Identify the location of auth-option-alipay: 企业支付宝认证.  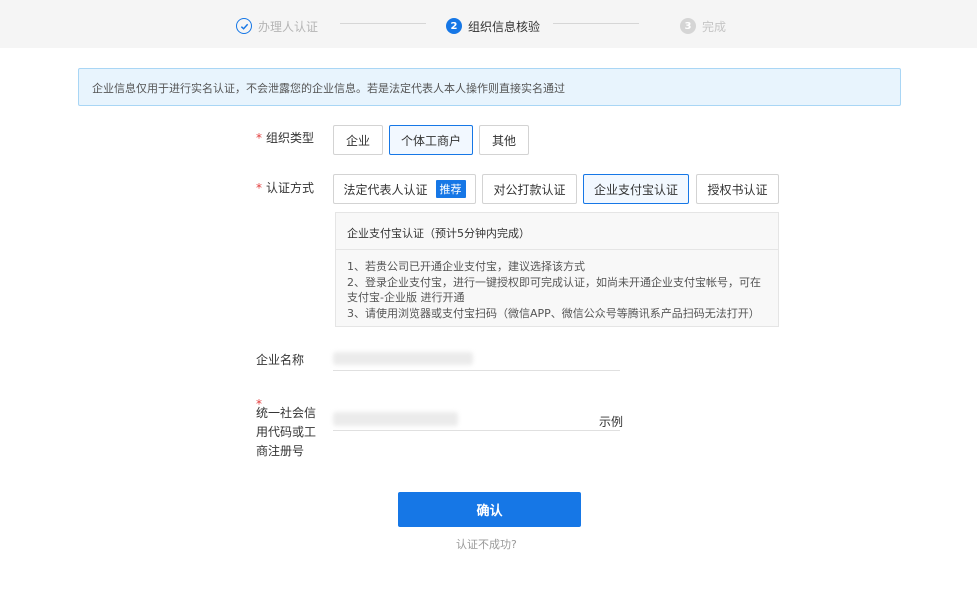
(636, 189).